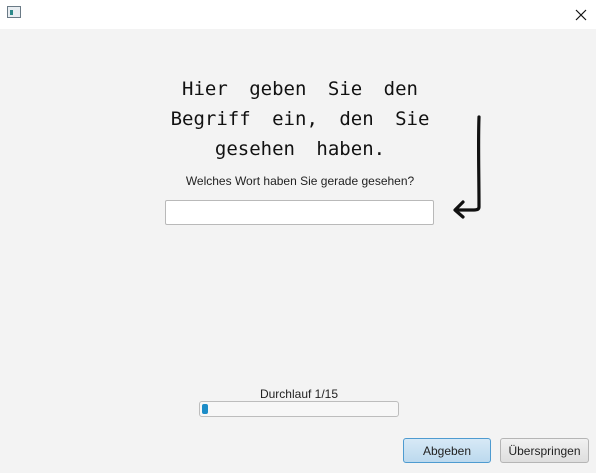 The height and width of the screenshot is (473, 596). I want to click on close-button, so click(581, 14).